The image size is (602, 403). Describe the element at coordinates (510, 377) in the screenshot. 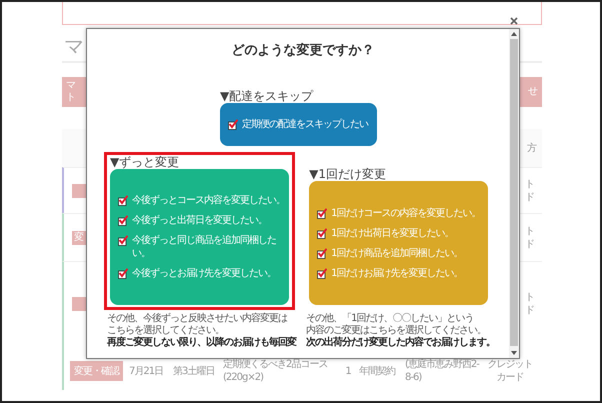

I see `table-cell: カード` at that location.